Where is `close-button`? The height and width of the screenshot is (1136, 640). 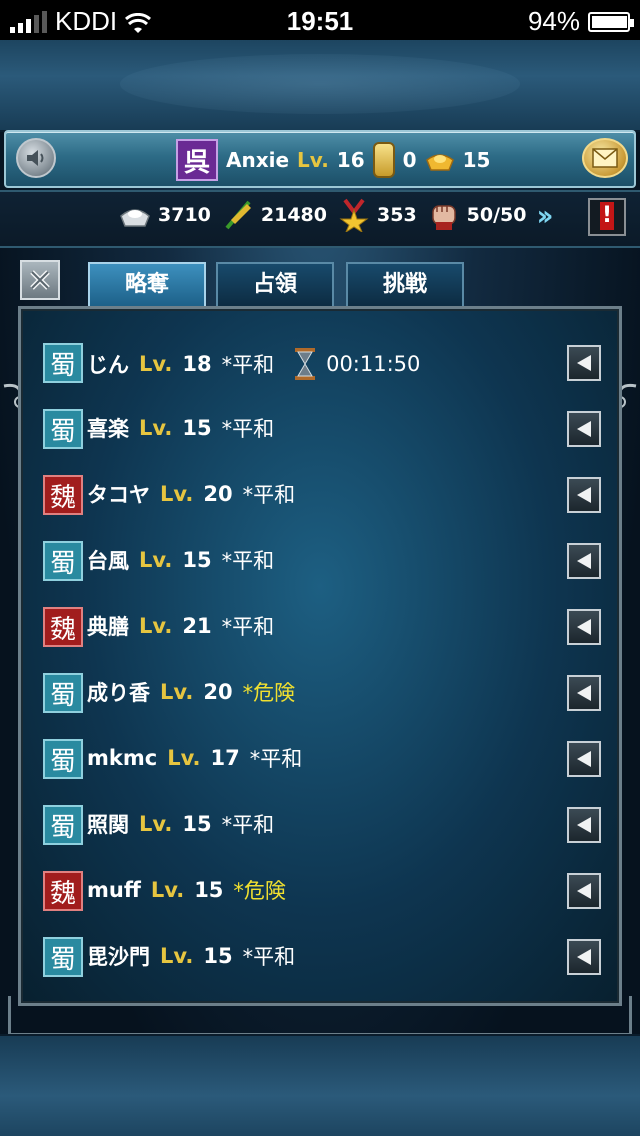 close-button is located at coordinates (40, 280).